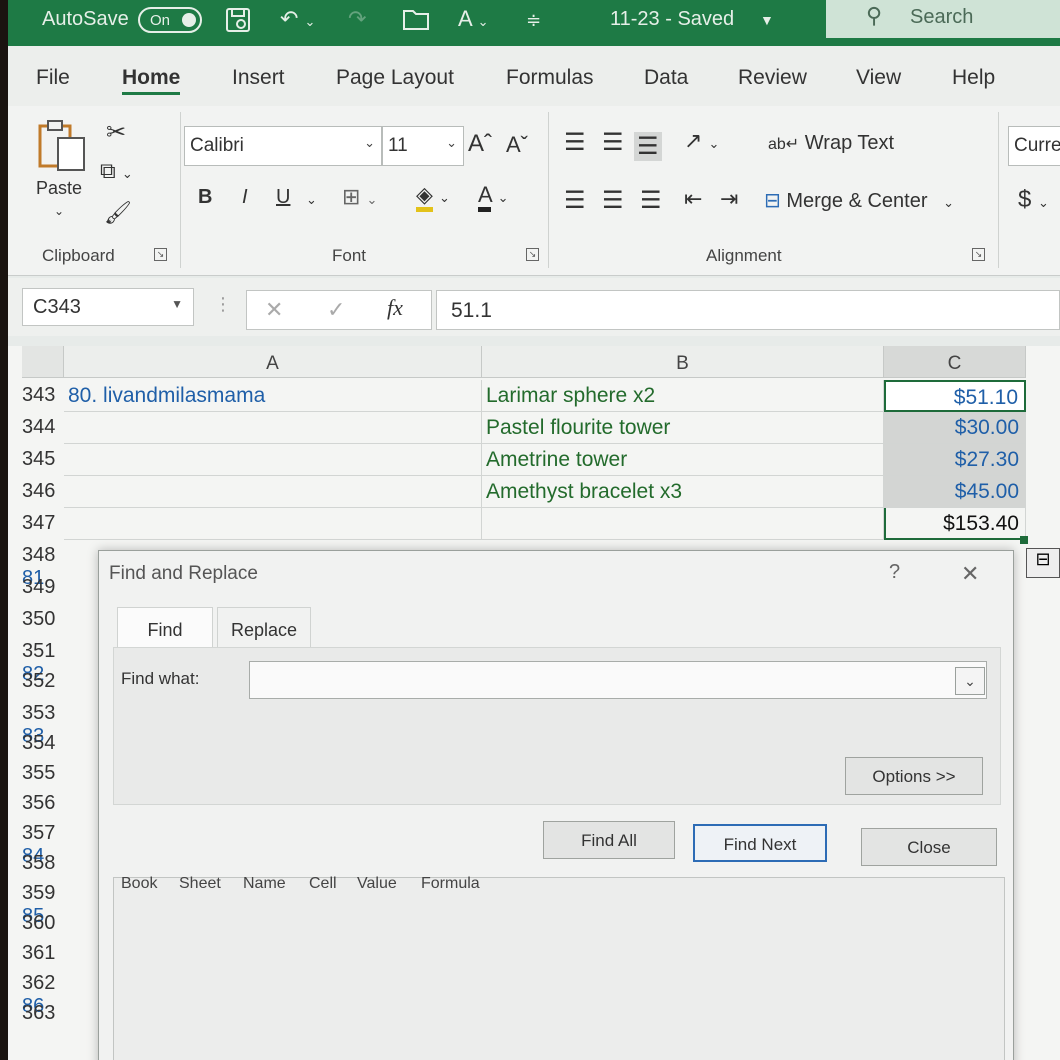 This screenshot has height=1060, width=1060. Describe the element at coordinates (417, 22) in the screenshot. I see `open-folder-icon` at that location.